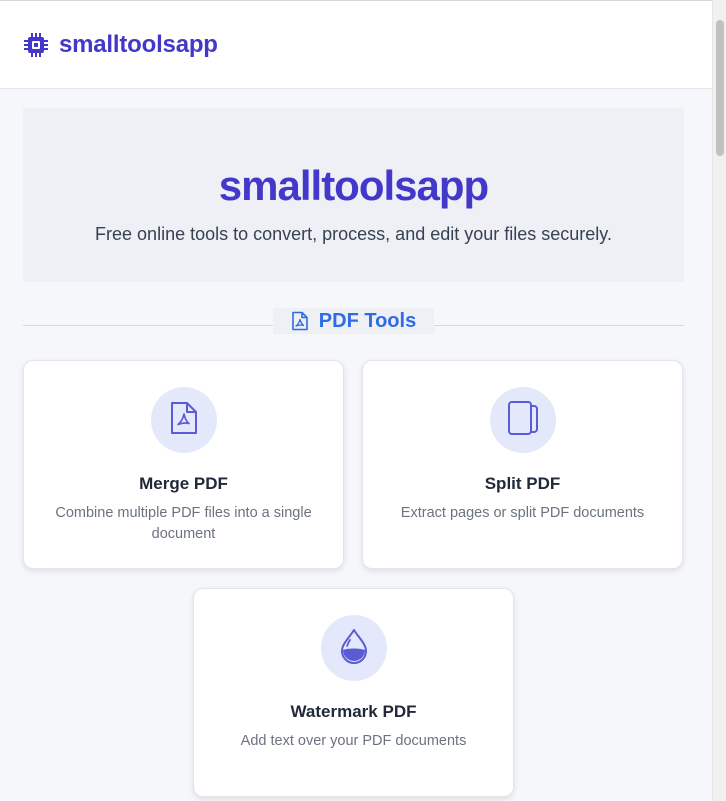 Image resolution: width=726 pixels, height=801 pixels. Describe the element at coordinates (720, 88) in the screenshot. I see `scrollbar-thumb` at that location.